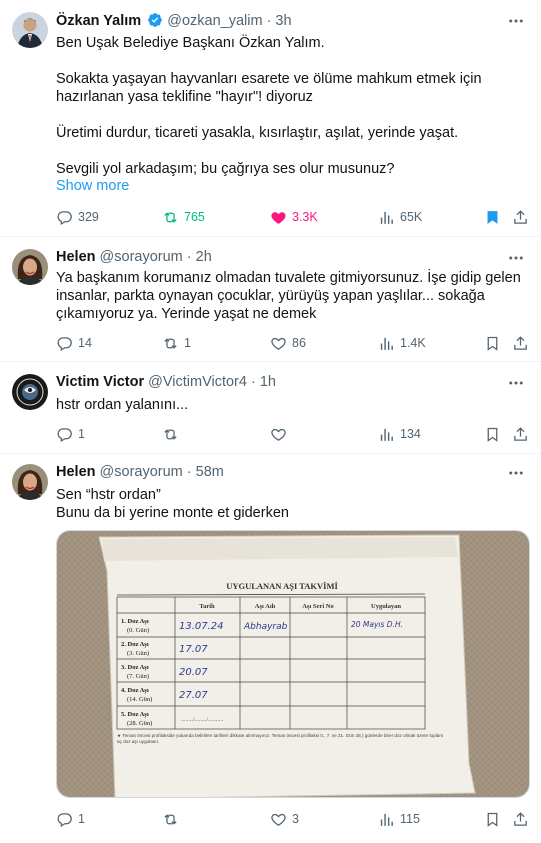  I want to click on action-bar: 14 1 86 1.4K, so click(270, 343).